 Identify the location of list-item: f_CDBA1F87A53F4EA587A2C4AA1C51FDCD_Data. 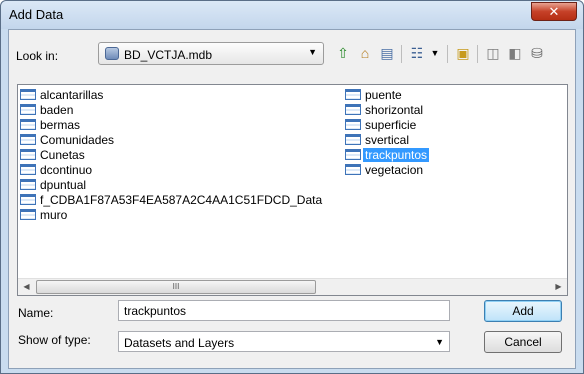
(172, 199).